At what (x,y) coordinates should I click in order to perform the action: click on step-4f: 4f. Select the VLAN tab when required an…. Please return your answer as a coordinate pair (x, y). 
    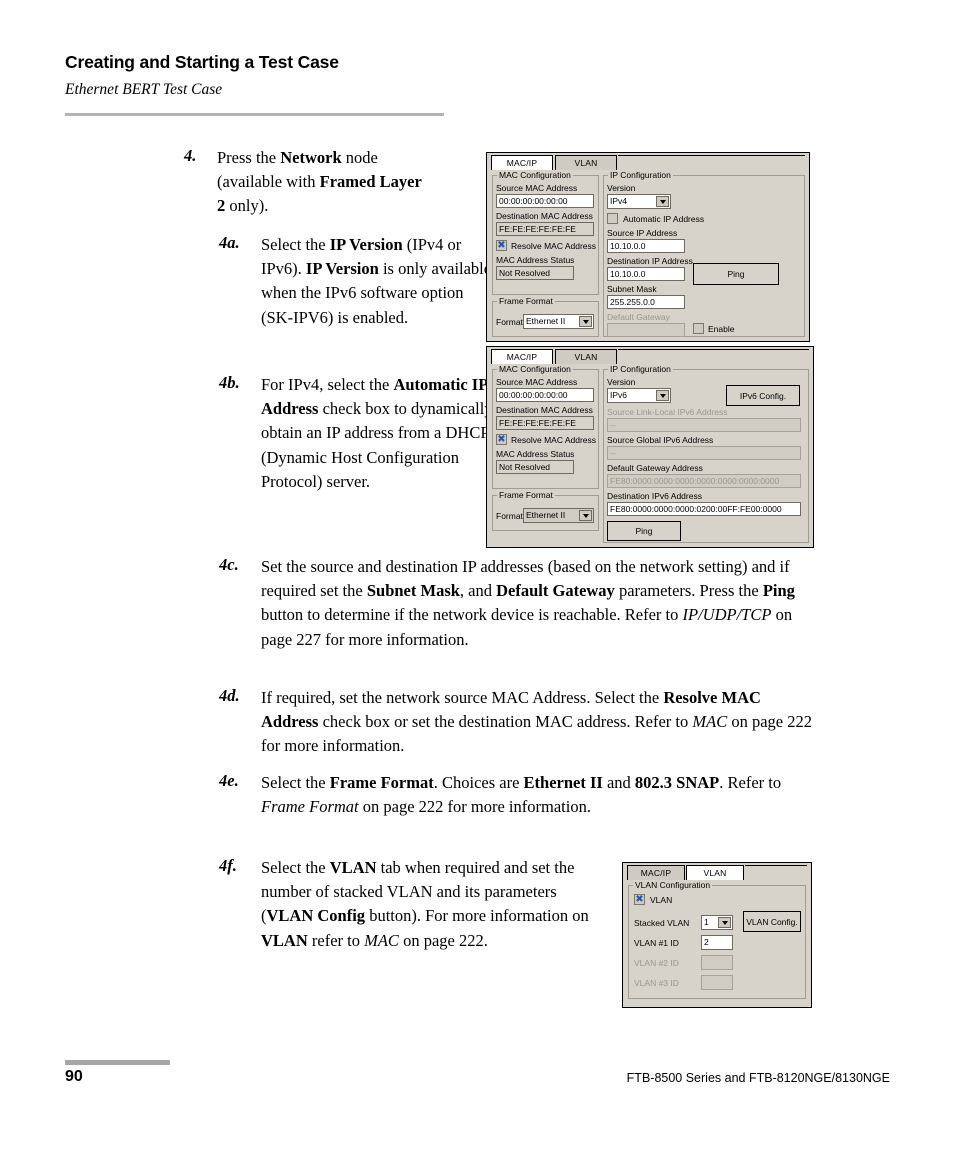
    Looking at the image, I should click on (409, 904).